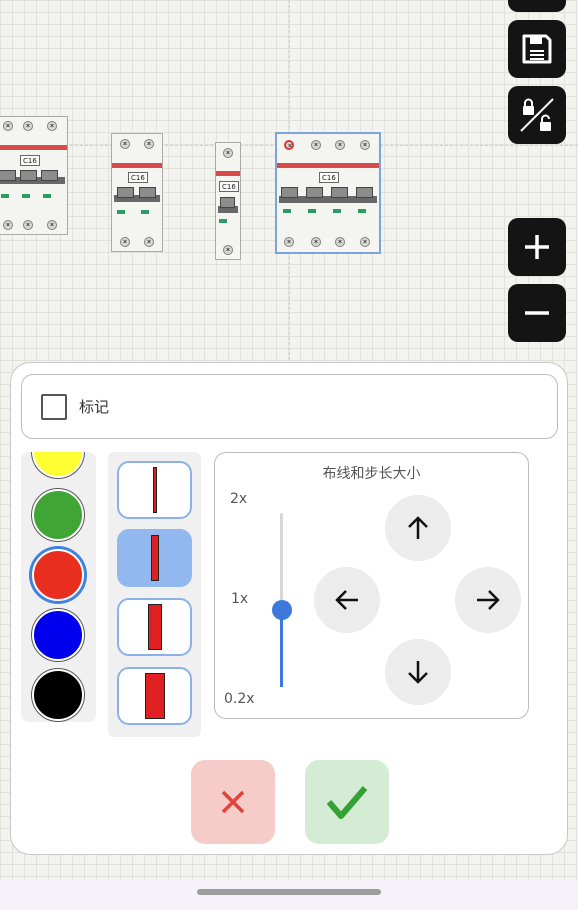 The width and height of the screenshot is (578, 910). I want to click on zoom-in-button, so click(537, 247).